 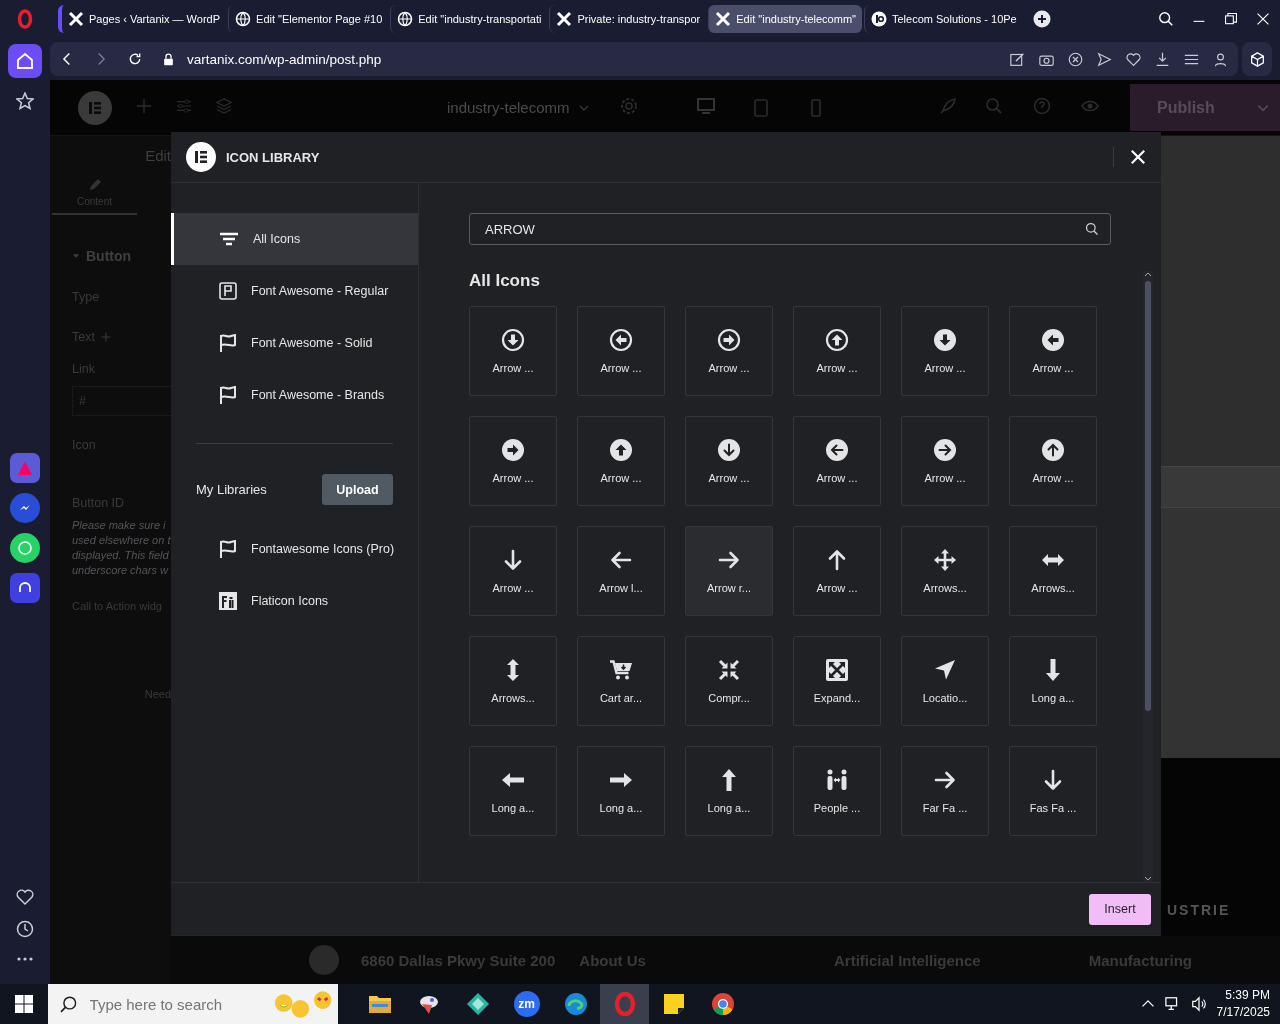 I want to click on browser-tab: Edit "Elementor Page #10, so click(x=308, y=19).